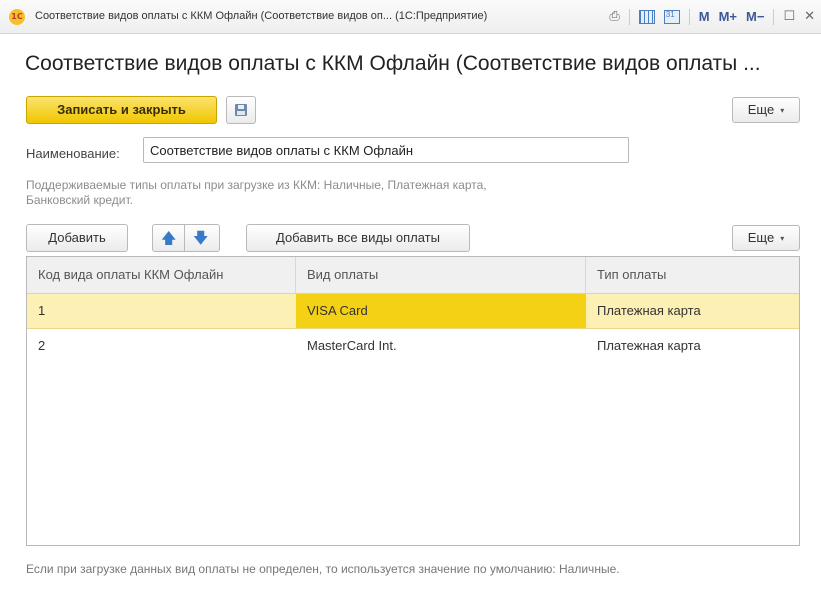  I want to click on name-label: Наименование:, so click(73, 153).